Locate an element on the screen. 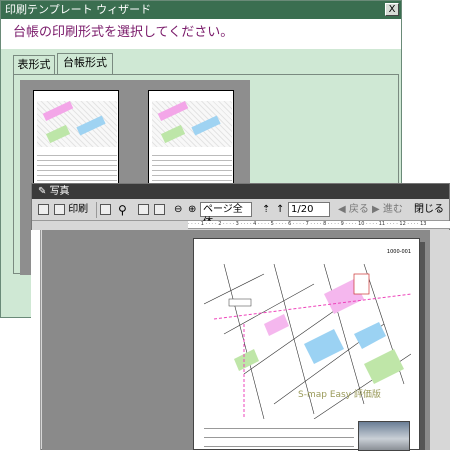  back-button: ◀ 戻る is located at coordinates (353, 210).